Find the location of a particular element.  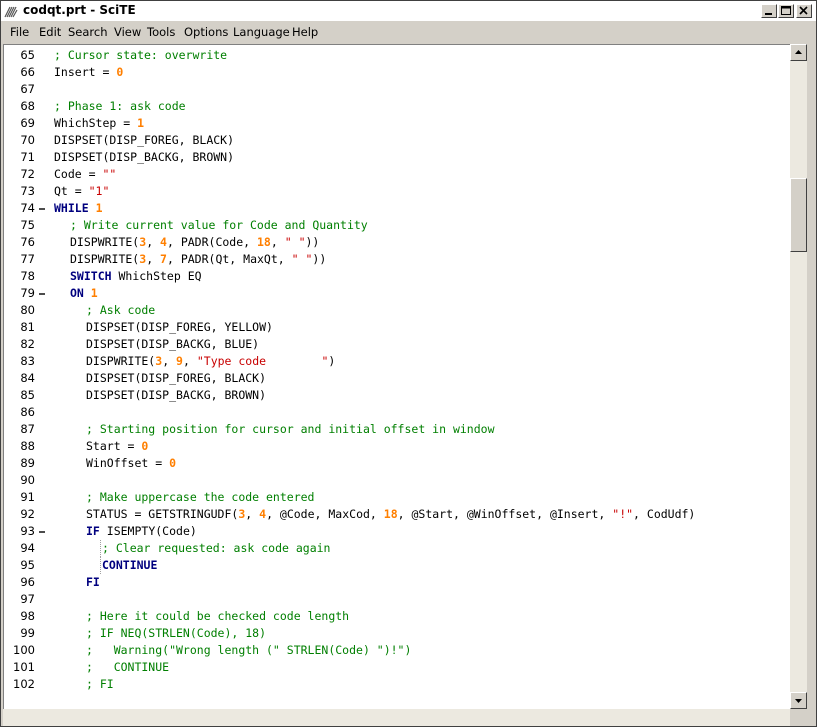

line-number: 102 is located at coordinates (24, 684).